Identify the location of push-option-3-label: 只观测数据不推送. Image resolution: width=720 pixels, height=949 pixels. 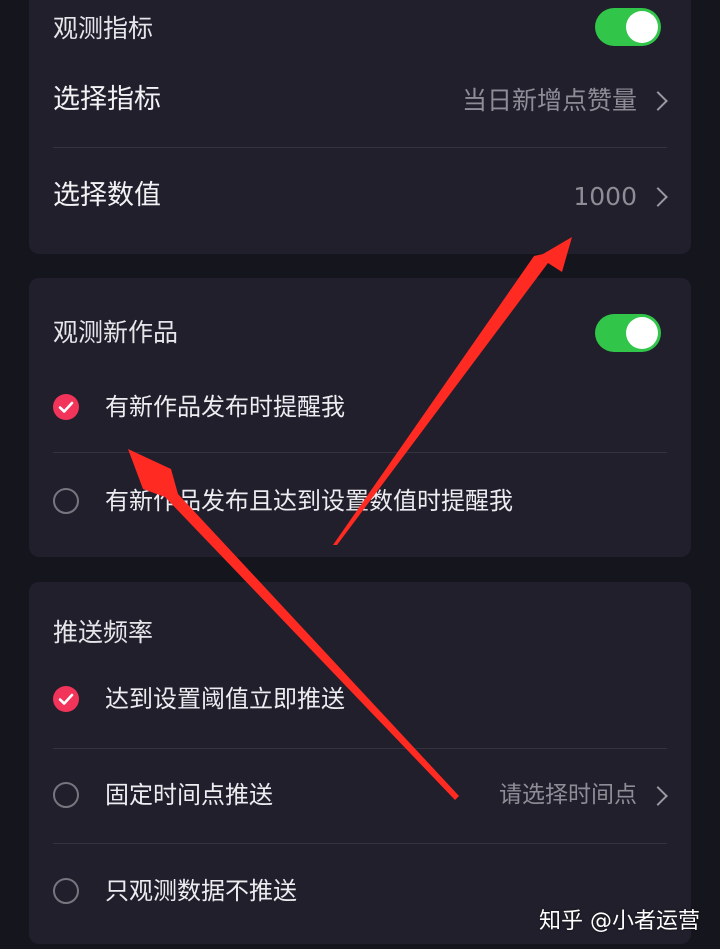
(201, 891).